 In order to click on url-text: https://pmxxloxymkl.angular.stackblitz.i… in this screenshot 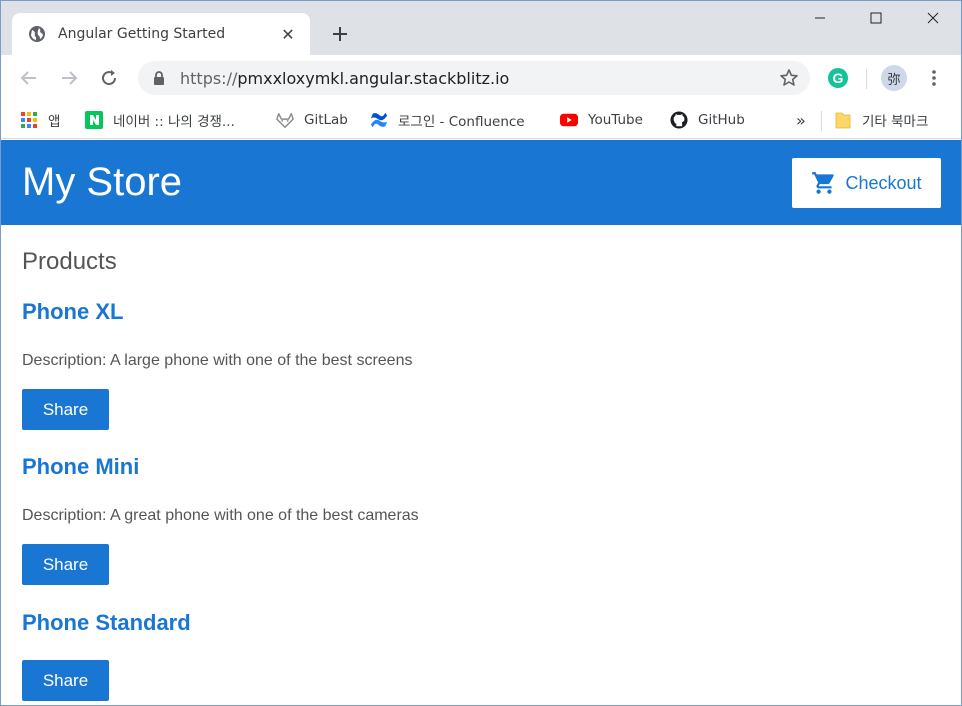, I will do `click(477, 78)`.